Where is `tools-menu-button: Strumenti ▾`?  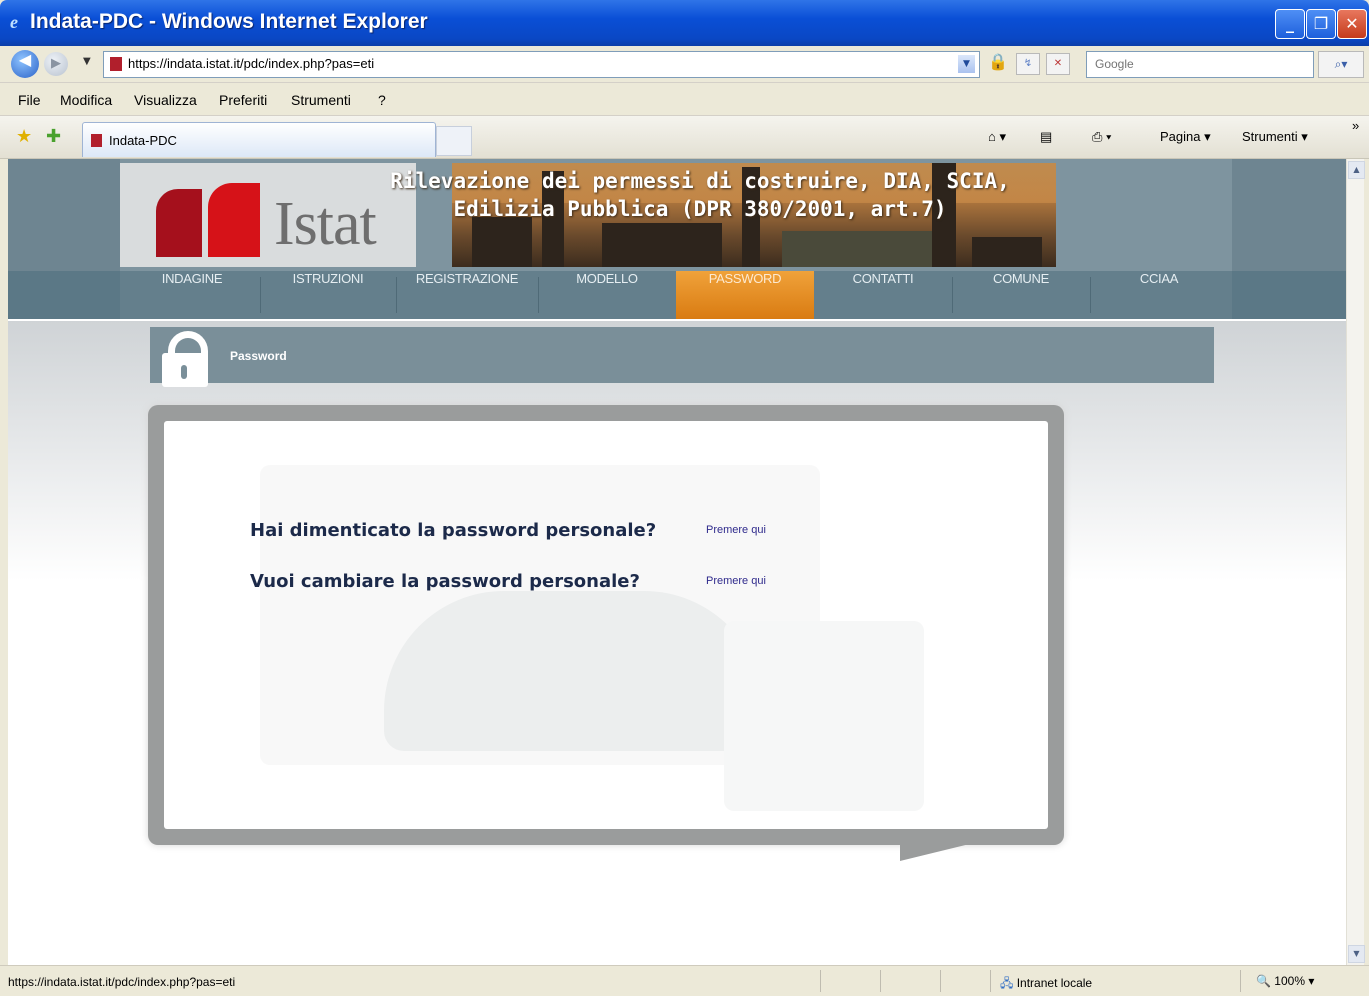 tools-menu-button: Strumenti ▾ is located at coordinates (1275, 137).